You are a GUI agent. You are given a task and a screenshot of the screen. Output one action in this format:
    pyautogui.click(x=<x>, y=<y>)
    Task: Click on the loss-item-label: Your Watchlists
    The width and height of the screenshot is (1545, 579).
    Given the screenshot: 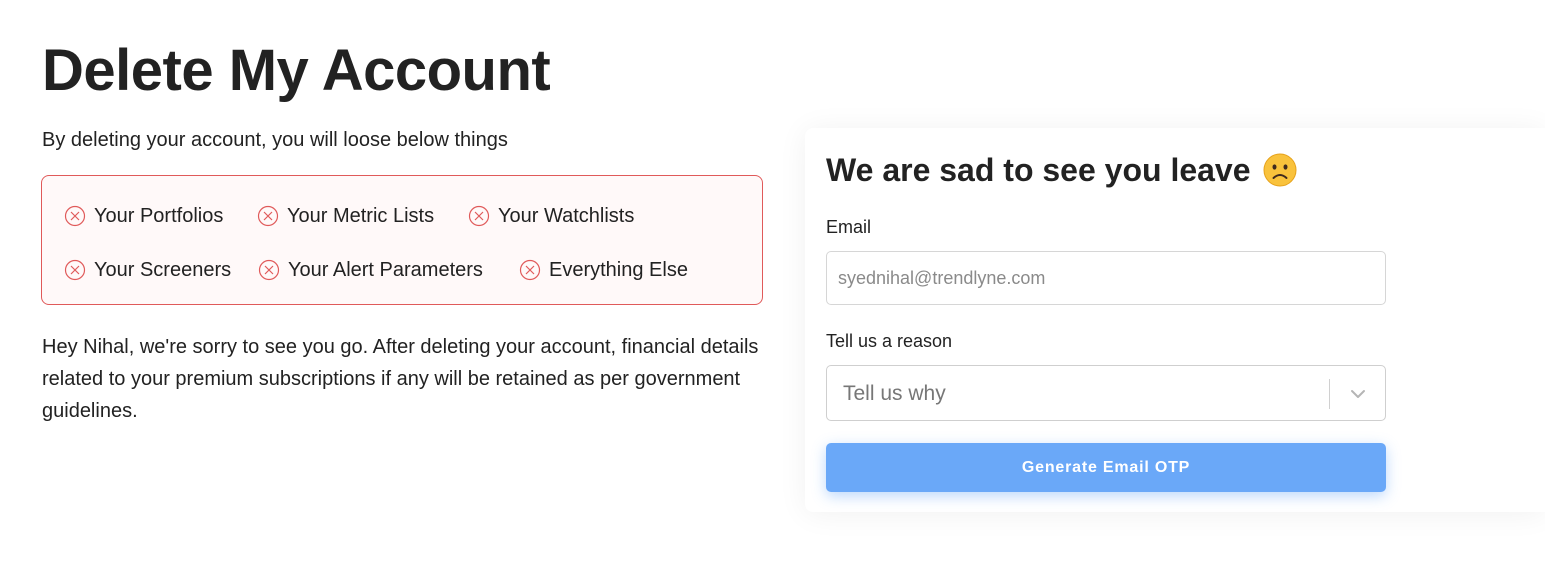 What is the action you would take?
    pyautogui.click(x=566, y=215)
    